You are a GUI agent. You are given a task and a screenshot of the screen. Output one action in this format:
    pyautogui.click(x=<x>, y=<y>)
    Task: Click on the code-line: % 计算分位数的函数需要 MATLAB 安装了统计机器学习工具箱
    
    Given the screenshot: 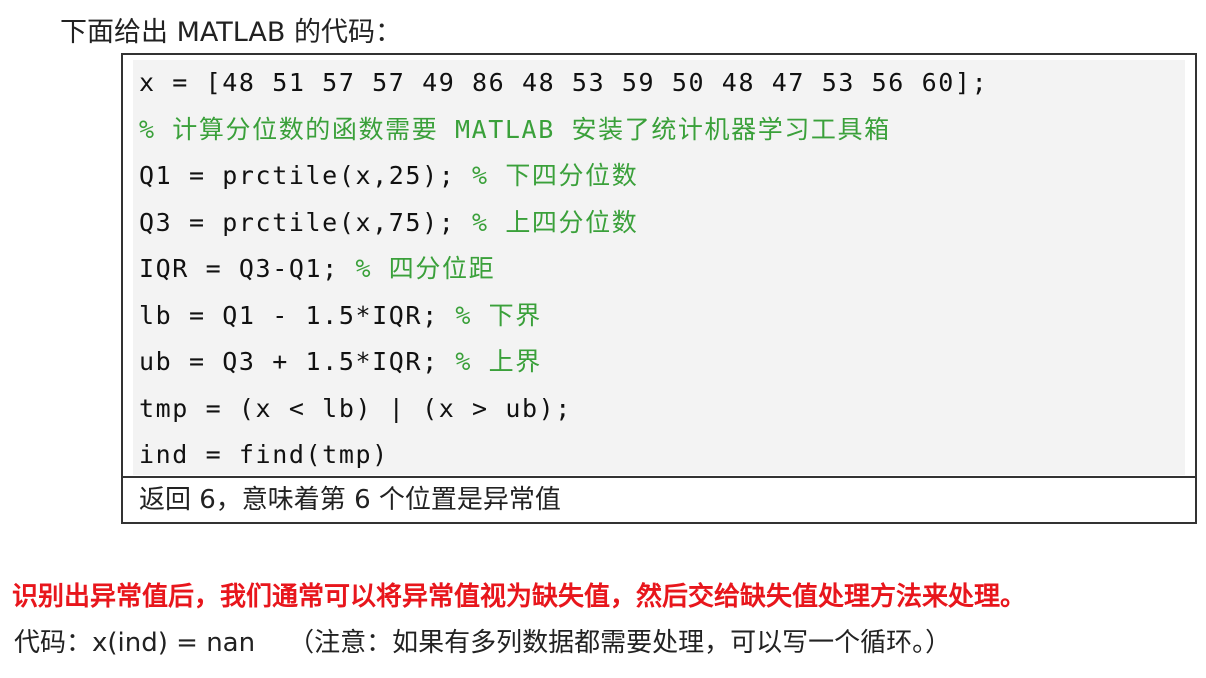 What is the action you would take?
    pyautogui.click(x=659, y=130)
    